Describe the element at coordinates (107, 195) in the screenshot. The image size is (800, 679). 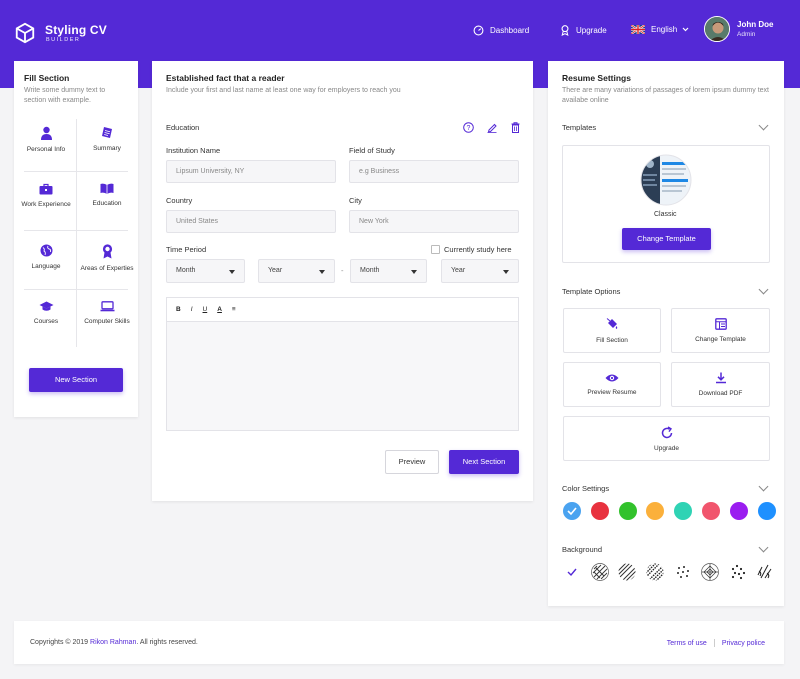
I see `section-item-education: Education` at that location.